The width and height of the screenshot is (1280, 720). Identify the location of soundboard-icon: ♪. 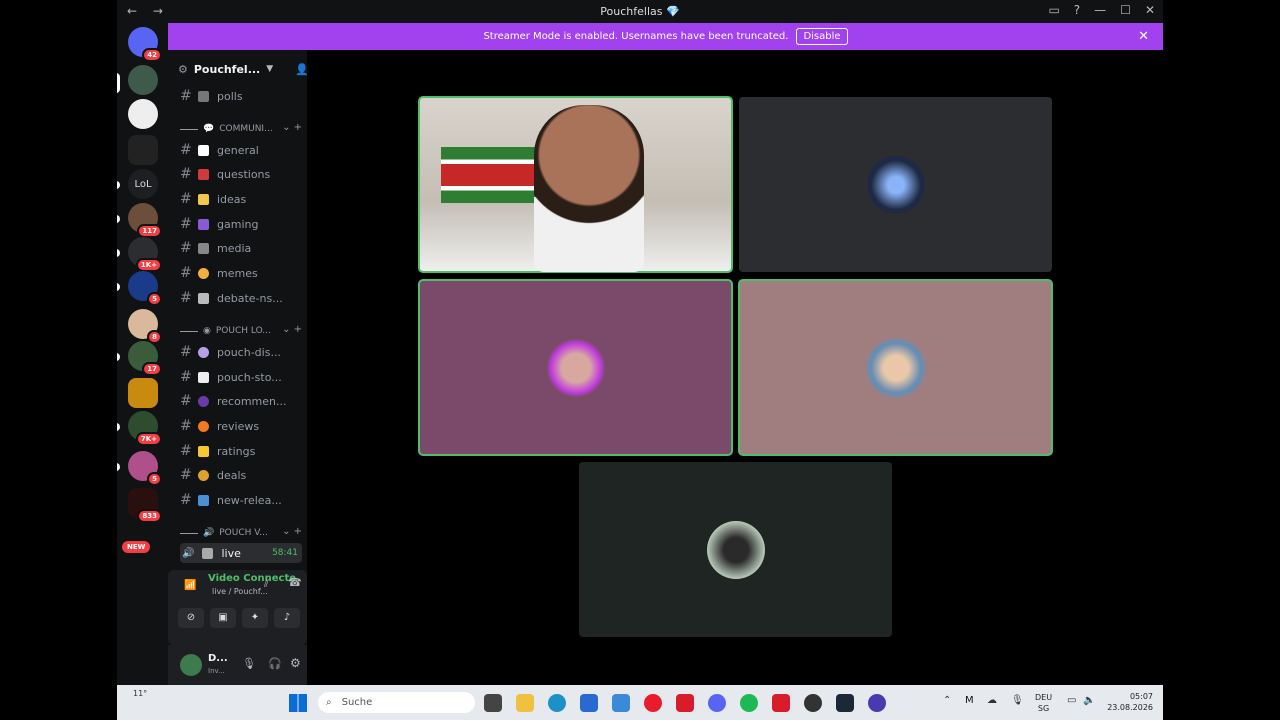
(287, 618).